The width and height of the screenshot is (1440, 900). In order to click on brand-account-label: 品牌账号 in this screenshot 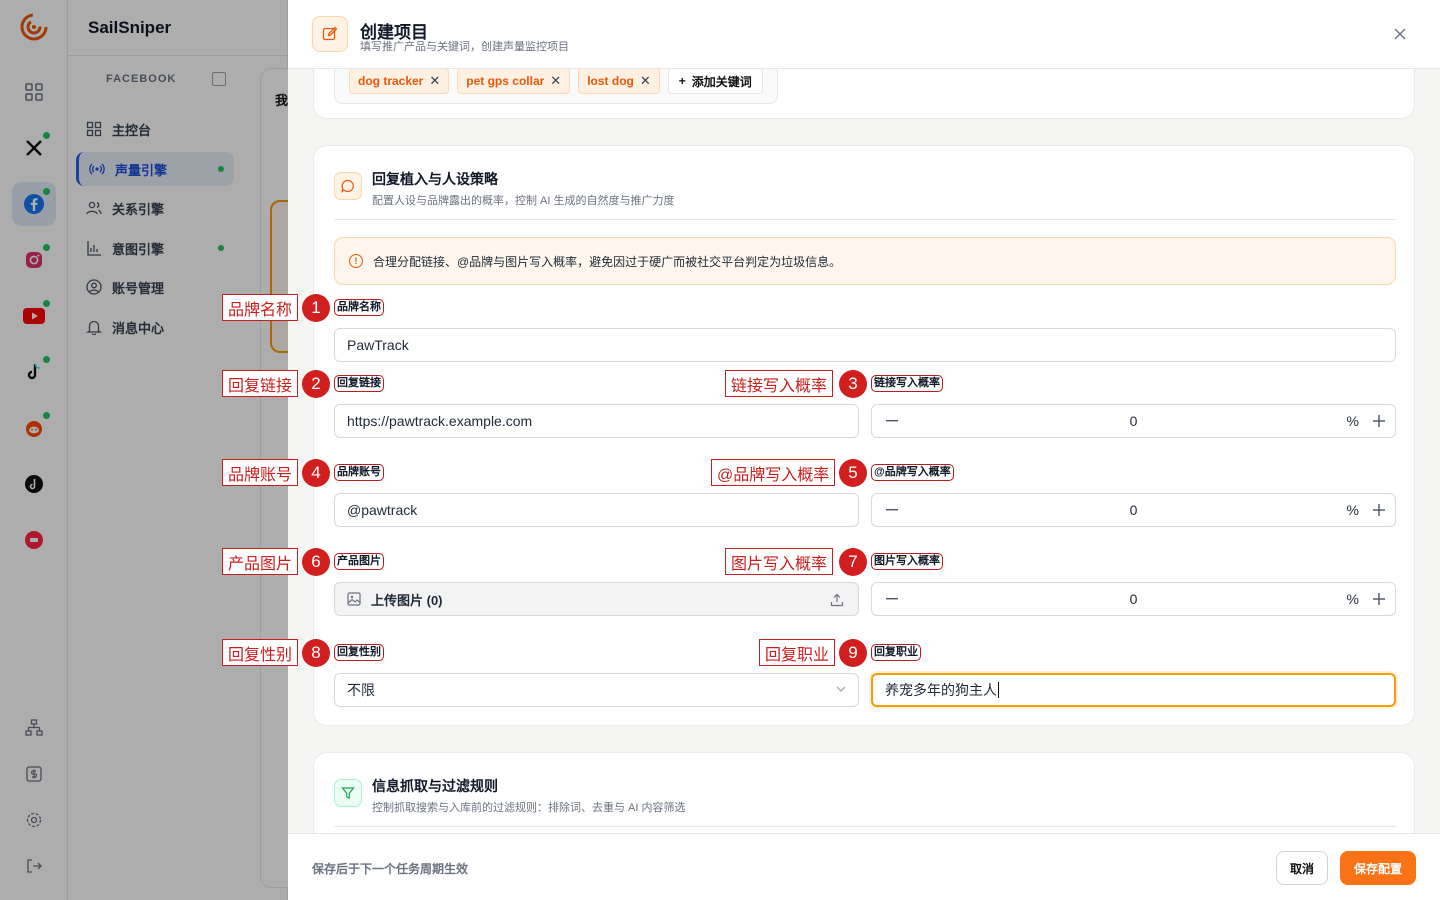, I will do `click(359, 472)`.